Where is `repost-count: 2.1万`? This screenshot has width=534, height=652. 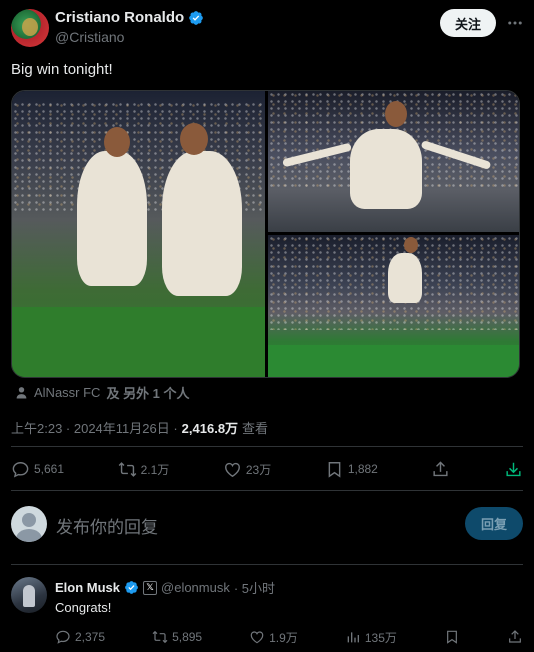
repost-count: 2.1万 is located at coordinates (155, 469).